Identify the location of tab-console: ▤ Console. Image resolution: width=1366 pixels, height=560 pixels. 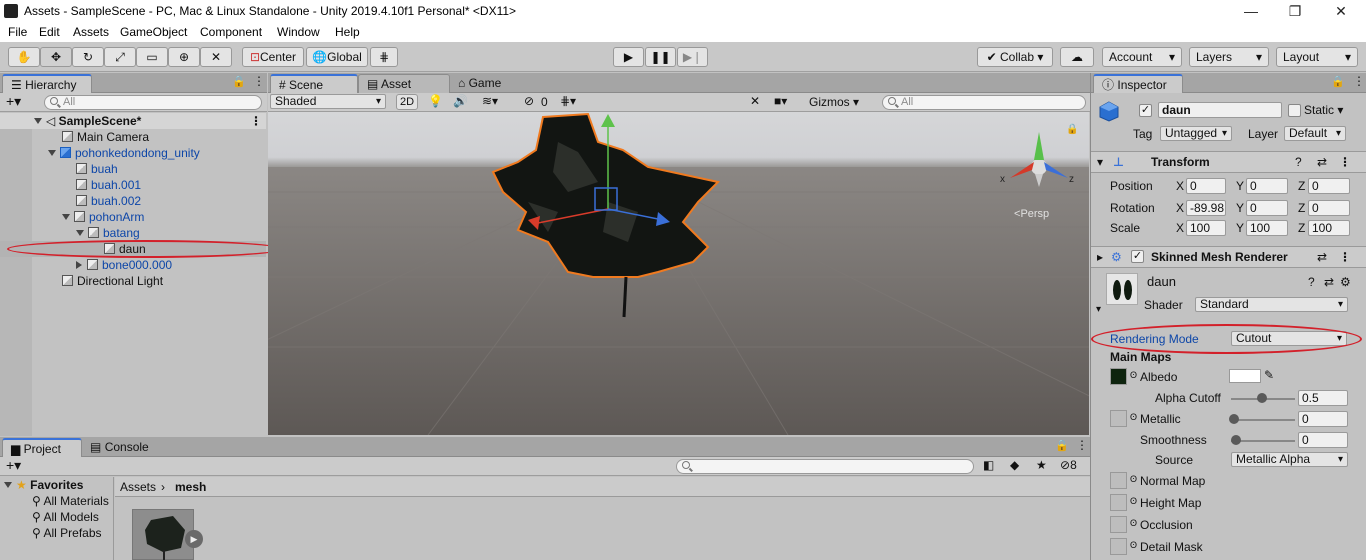
(124, 447).